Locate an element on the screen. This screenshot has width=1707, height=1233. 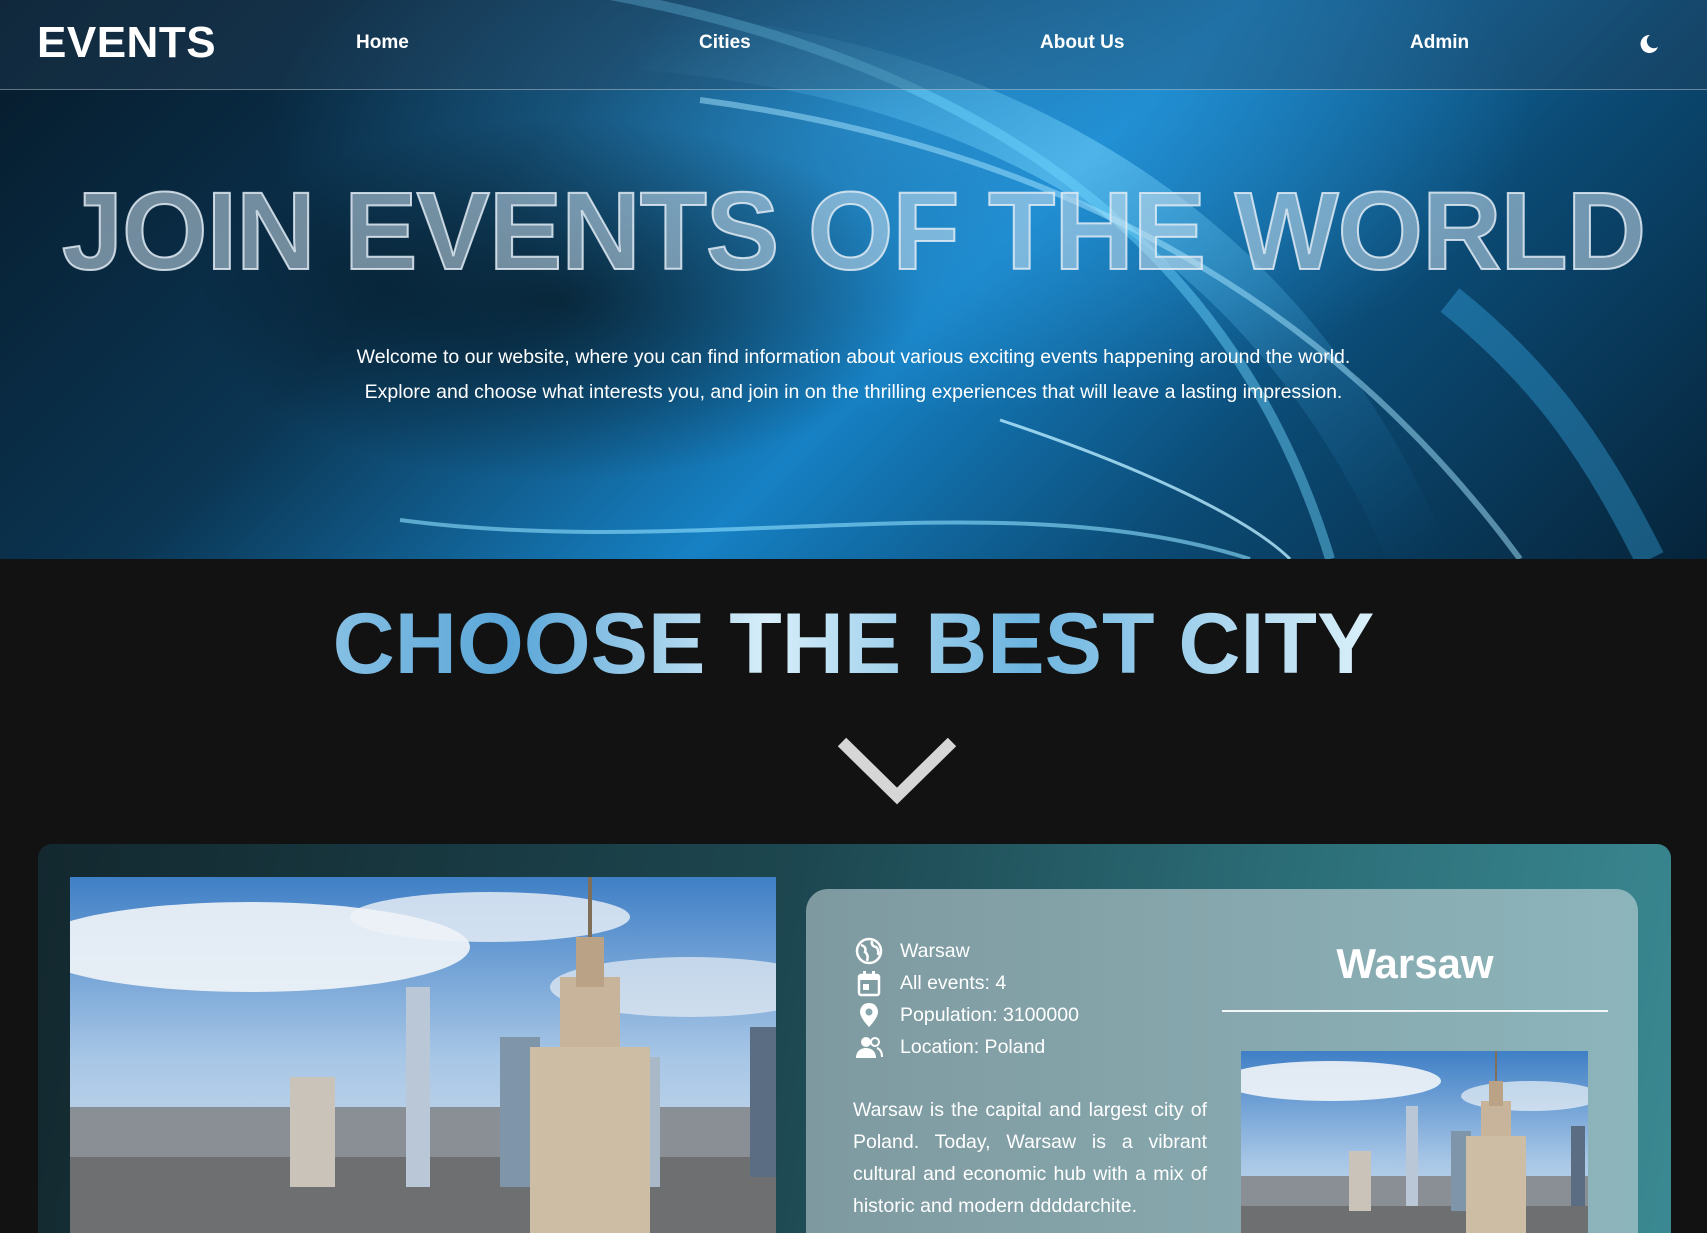
hero-title: JOIN EVENTS OF THE WORLD is located at coordinates (854, 231).